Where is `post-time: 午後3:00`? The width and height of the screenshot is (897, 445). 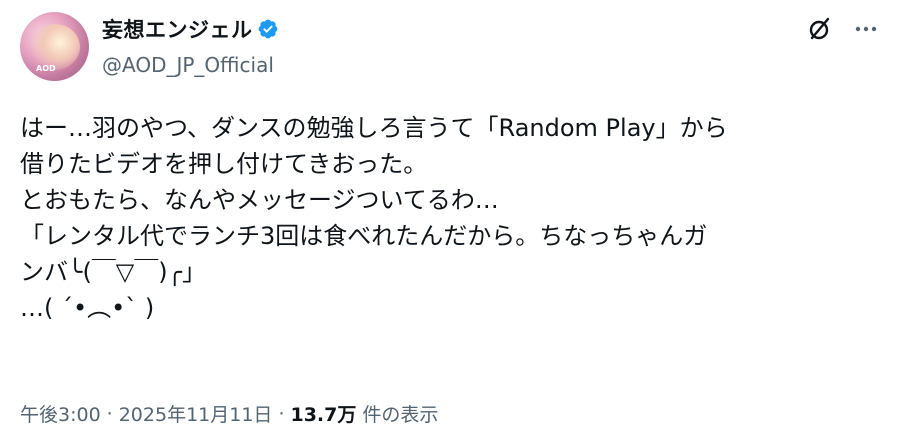 post-time: 午後3:00 is located at coordinates (60, 413).